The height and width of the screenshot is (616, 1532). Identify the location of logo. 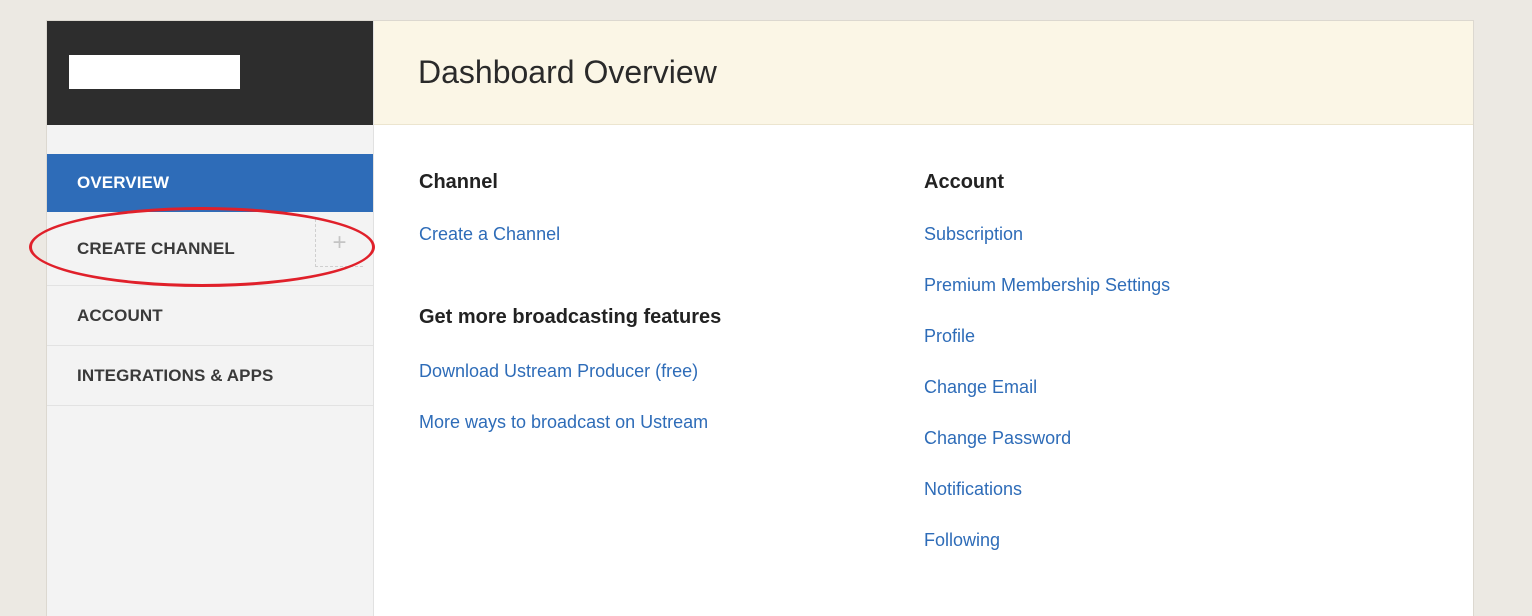
(154, 72).